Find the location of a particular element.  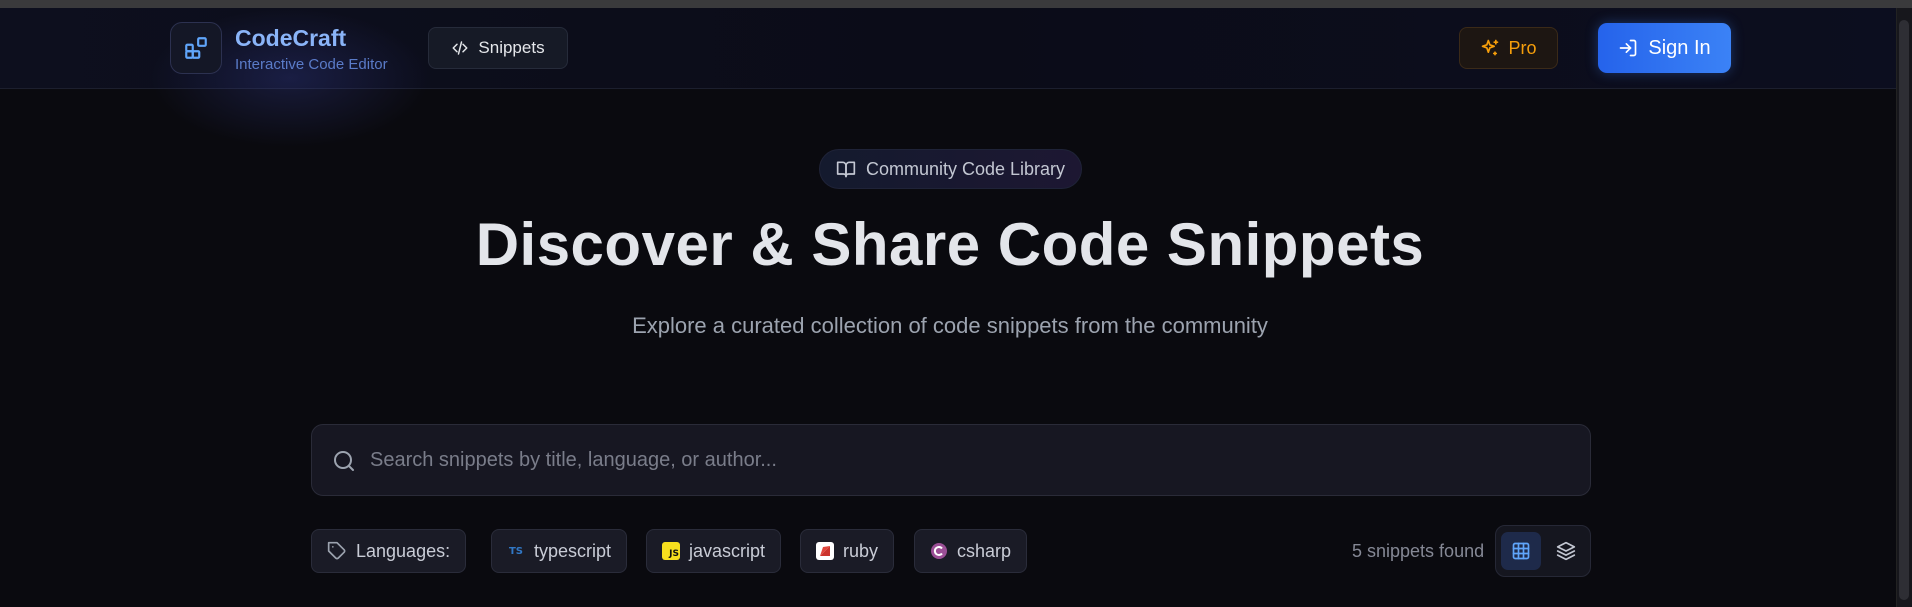

sign-in-button: Sign In is located at coordinates (1664, 48).